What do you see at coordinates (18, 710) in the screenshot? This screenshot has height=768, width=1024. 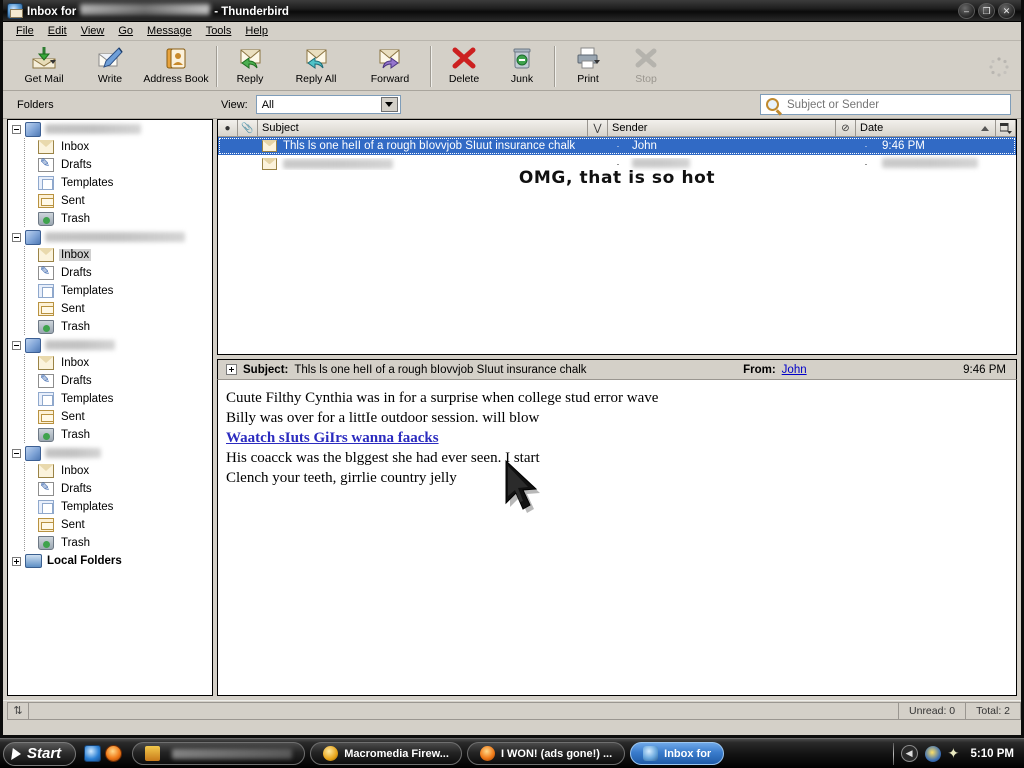 I see `offline-indicator-icon: ⇅` at bounding box center [18, 710].